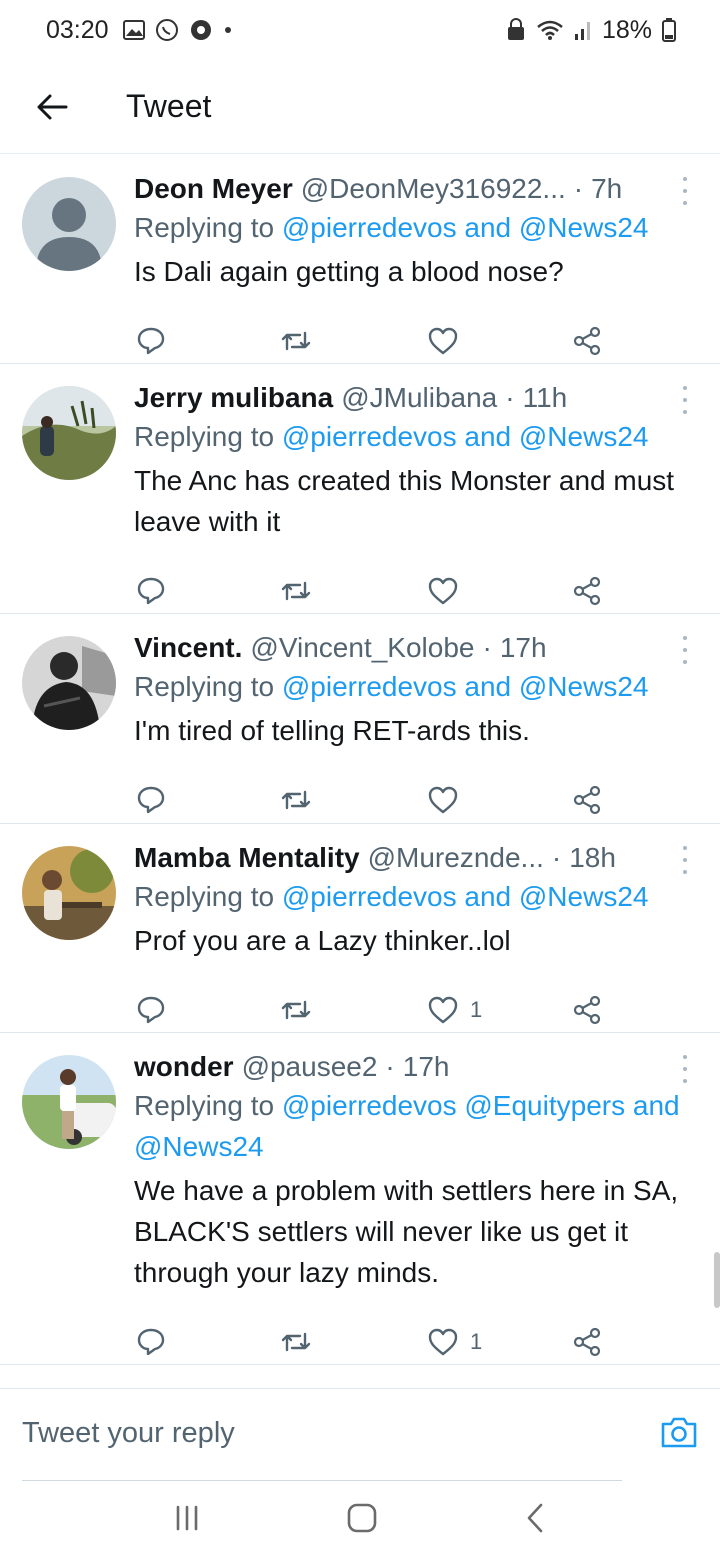  I want to click on home-button, so click(362, 1520).